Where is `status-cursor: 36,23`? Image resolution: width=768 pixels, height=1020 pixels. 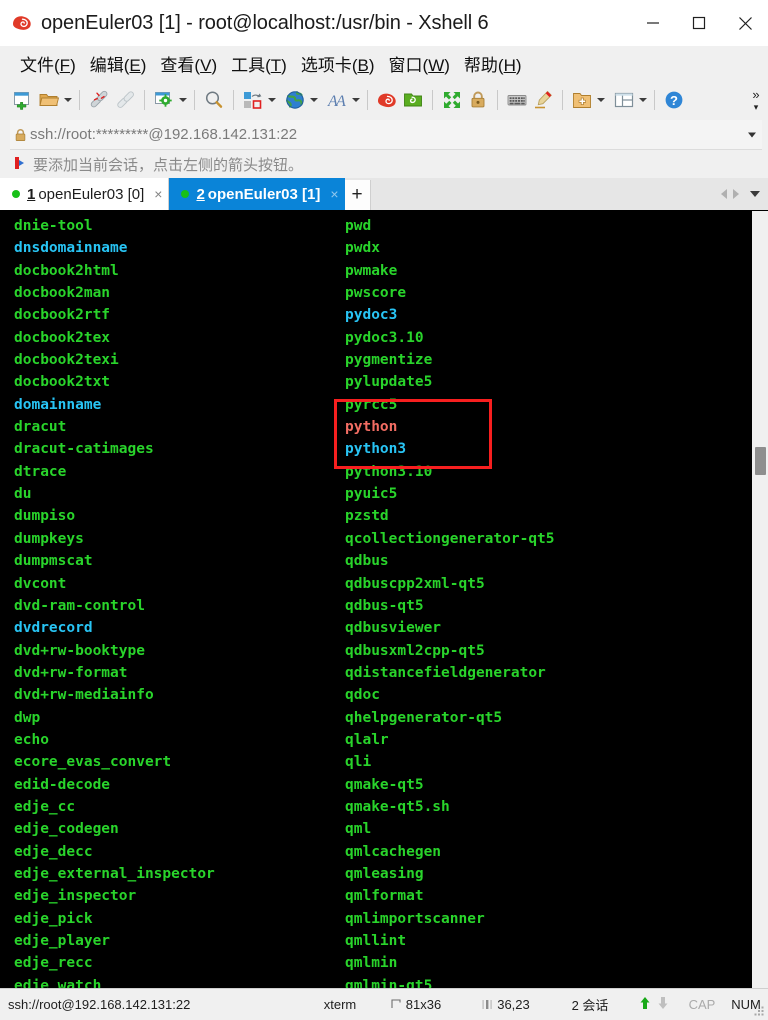
status-cursor: 36,23 is located at coordinates (506, 1004).